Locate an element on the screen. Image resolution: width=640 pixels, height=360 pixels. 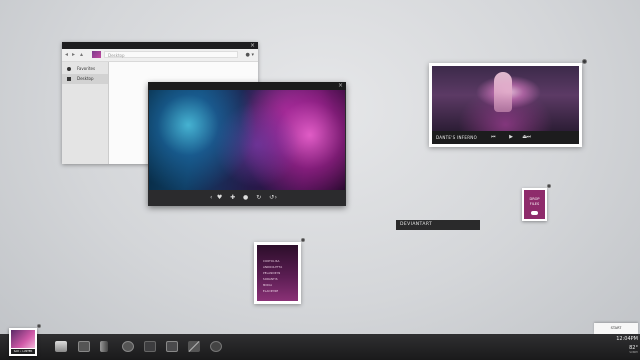
sidebar-item-desktop: Desktop is located at coordinates (85, 79).